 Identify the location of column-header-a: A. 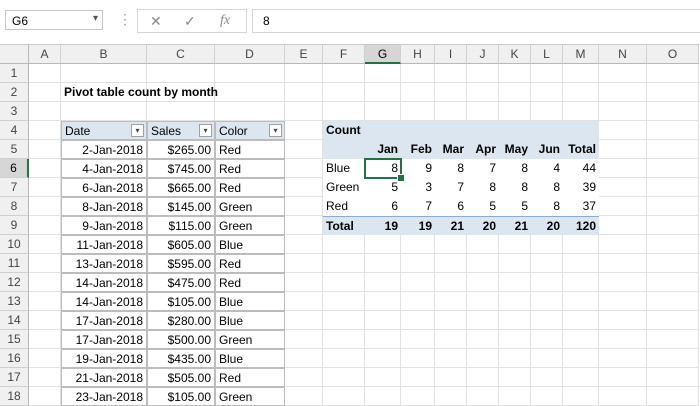
(45, 54).